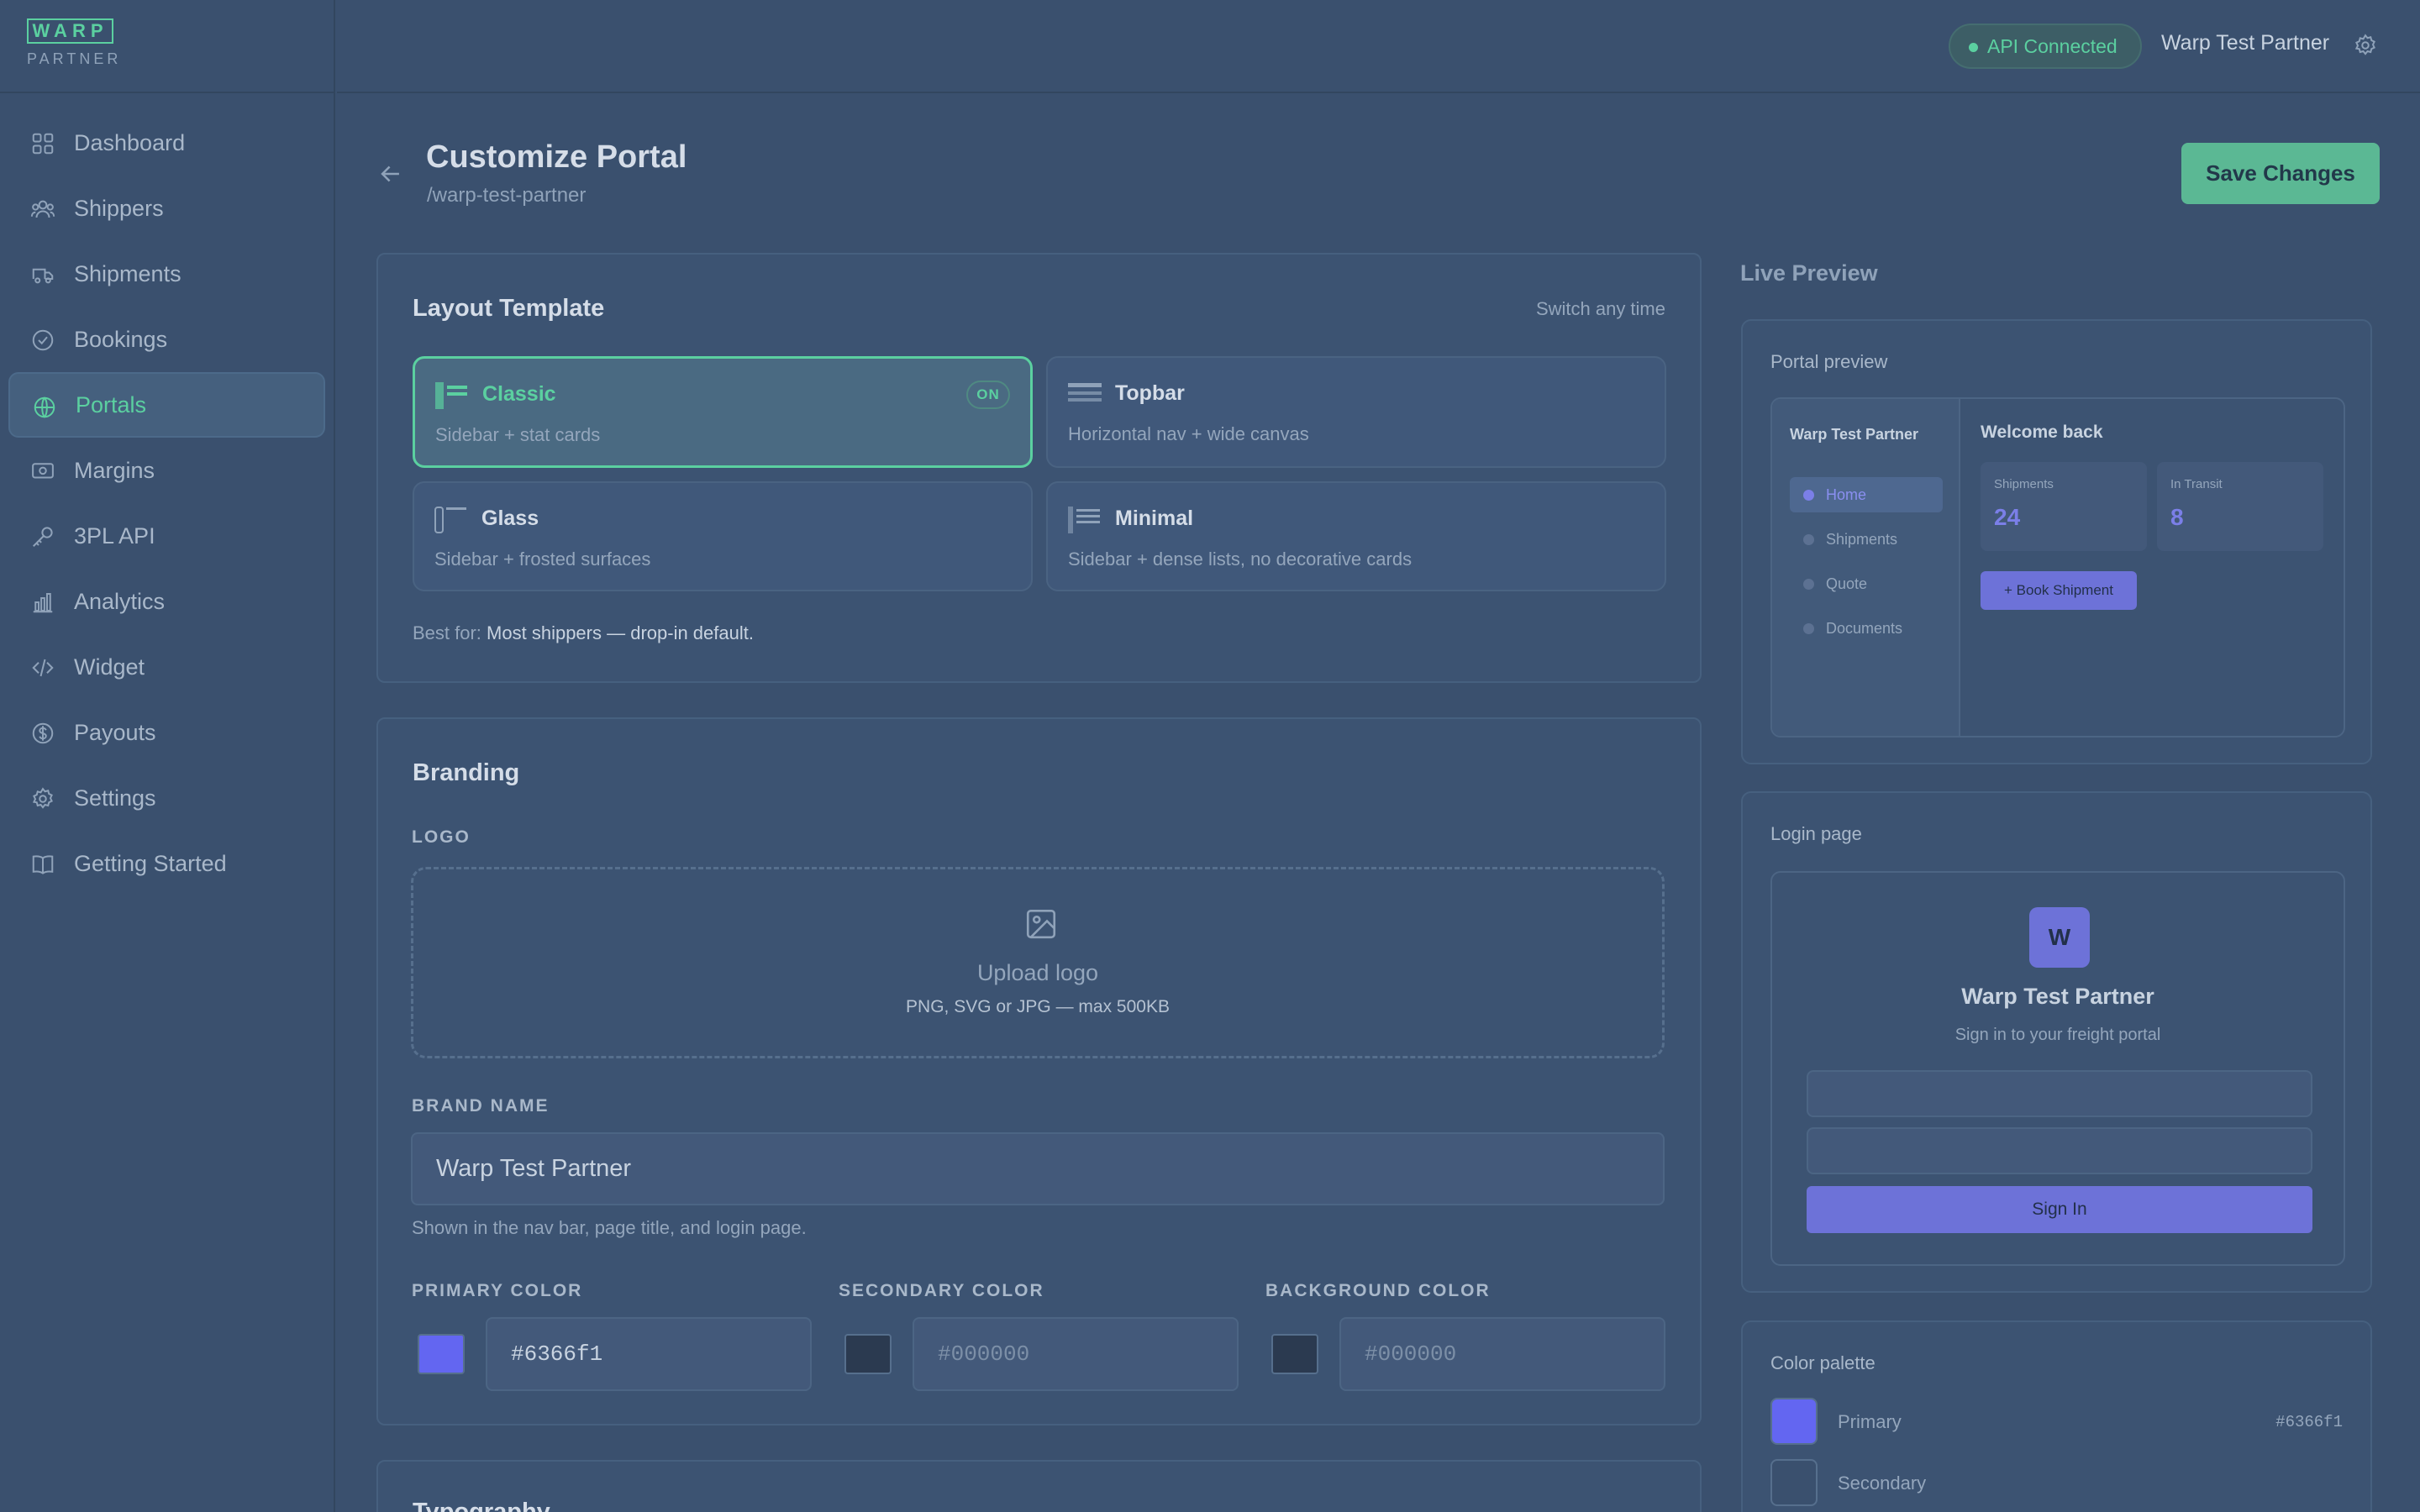 The height and width of the screenshot is (1512, 2420). I want to click on palette-name: Primary, so click(1870, 1421).